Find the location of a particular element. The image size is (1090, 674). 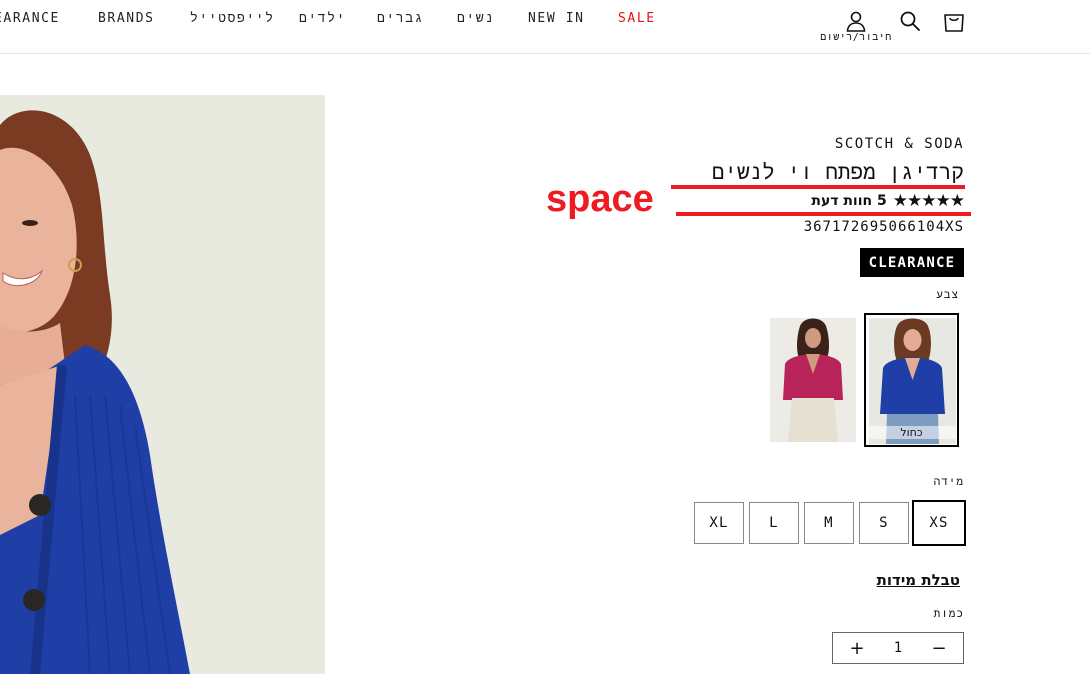

quantity-label: כמות is located at coordinates (948, 613).